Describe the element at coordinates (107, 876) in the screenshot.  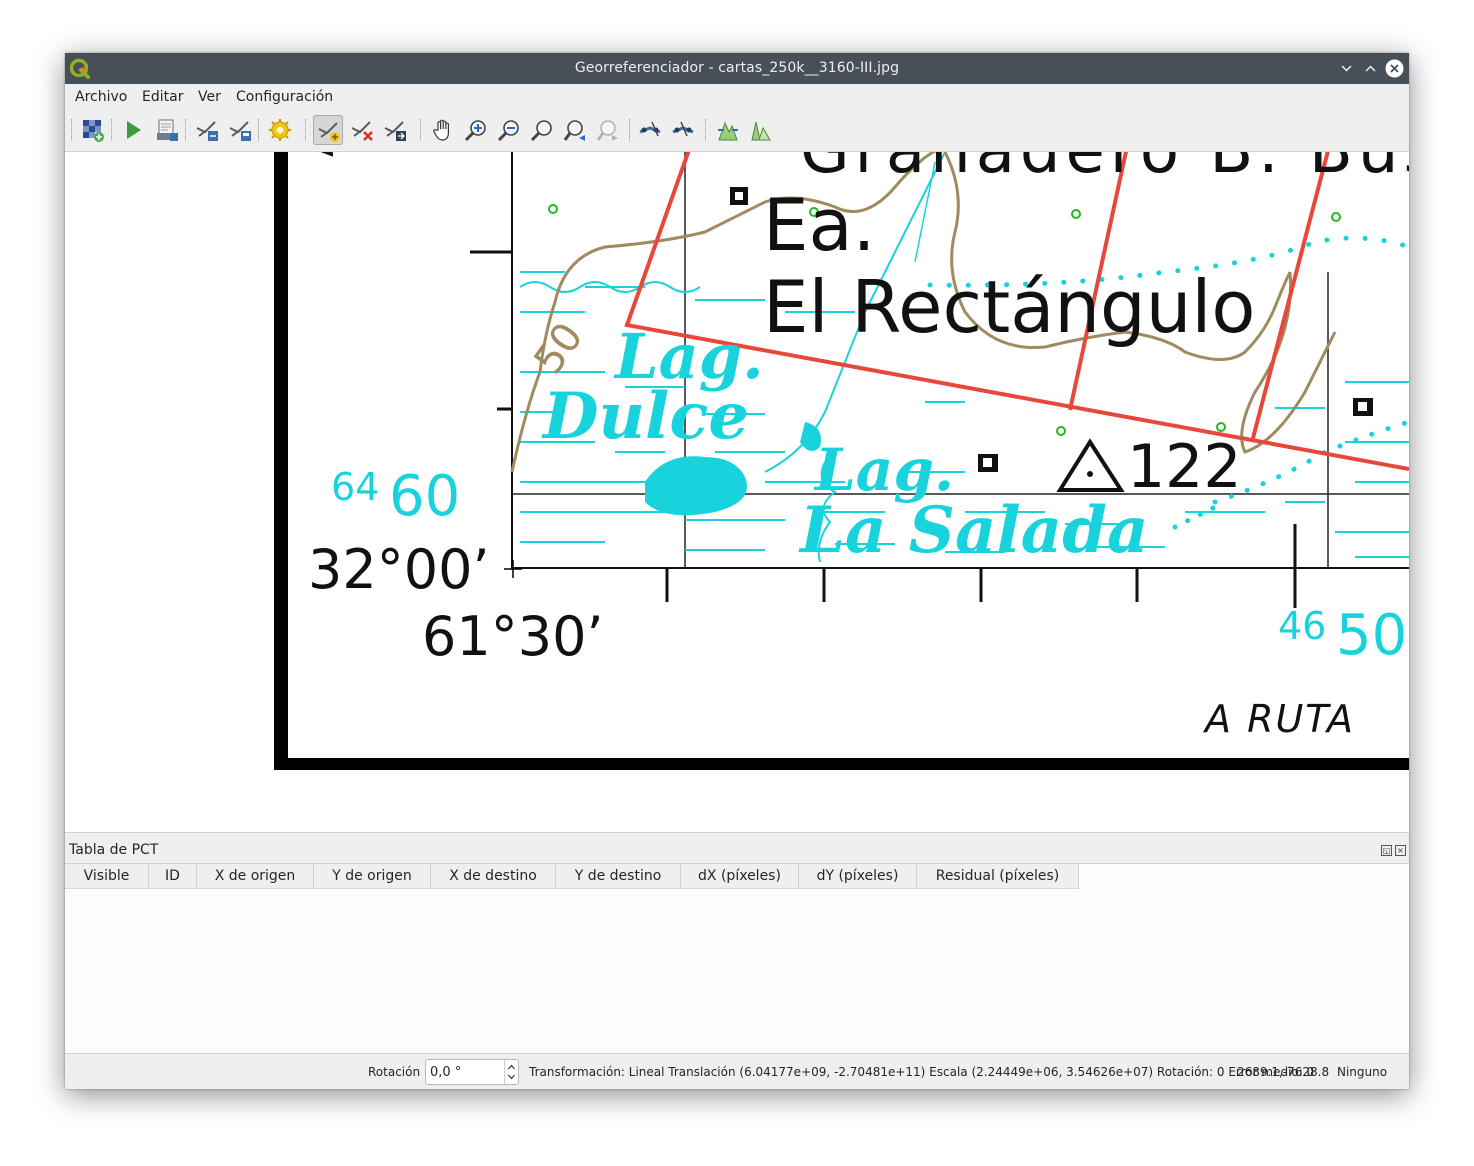
I see `col-visible: Visible` at that location.